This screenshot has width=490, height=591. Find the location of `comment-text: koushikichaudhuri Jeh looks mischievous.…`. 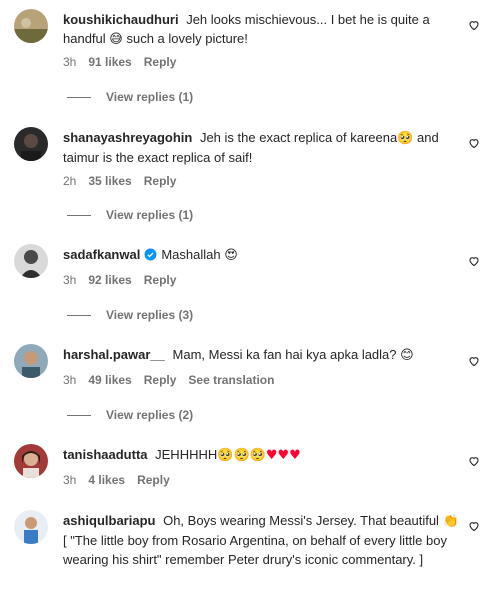

comment-text: koushikichaudhuri Jeh looks mischievous.… is located at coordinates (261, 29).